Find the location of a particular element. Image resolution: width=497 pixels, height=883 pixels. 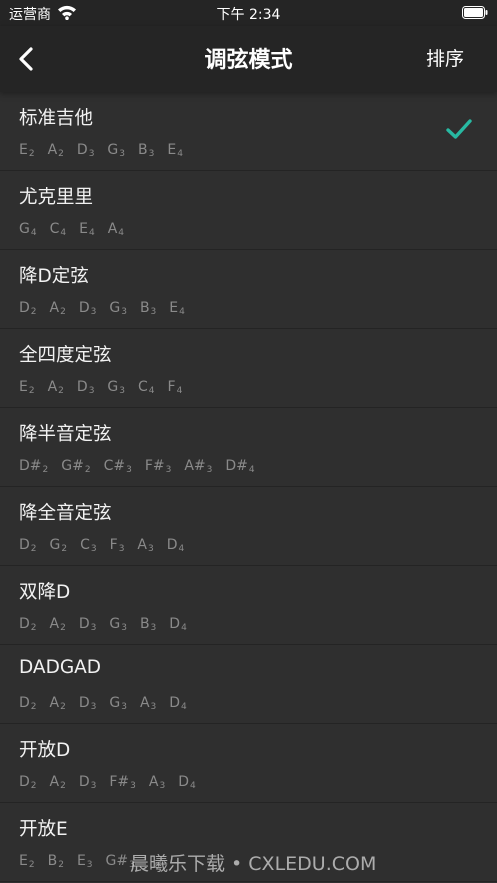

tuning-row: DADGAD D2 A2 D3 G3 A3 D4 is located at coordinates (248, 684).